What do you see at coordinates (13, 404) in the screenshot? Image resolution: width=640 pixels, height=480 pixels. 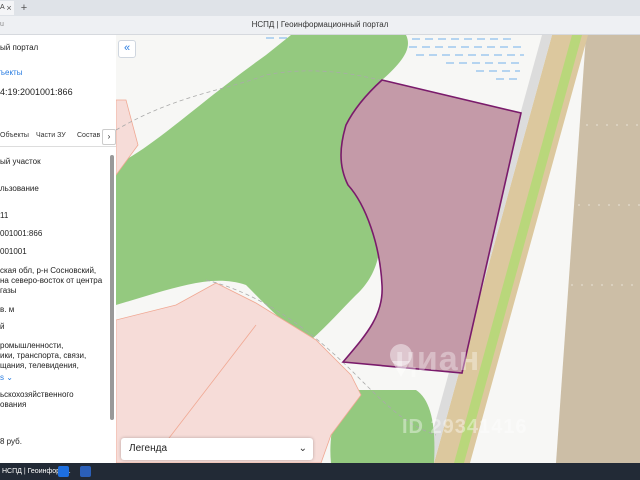 I see `info-row: ования` at bounding box center [13, 404].